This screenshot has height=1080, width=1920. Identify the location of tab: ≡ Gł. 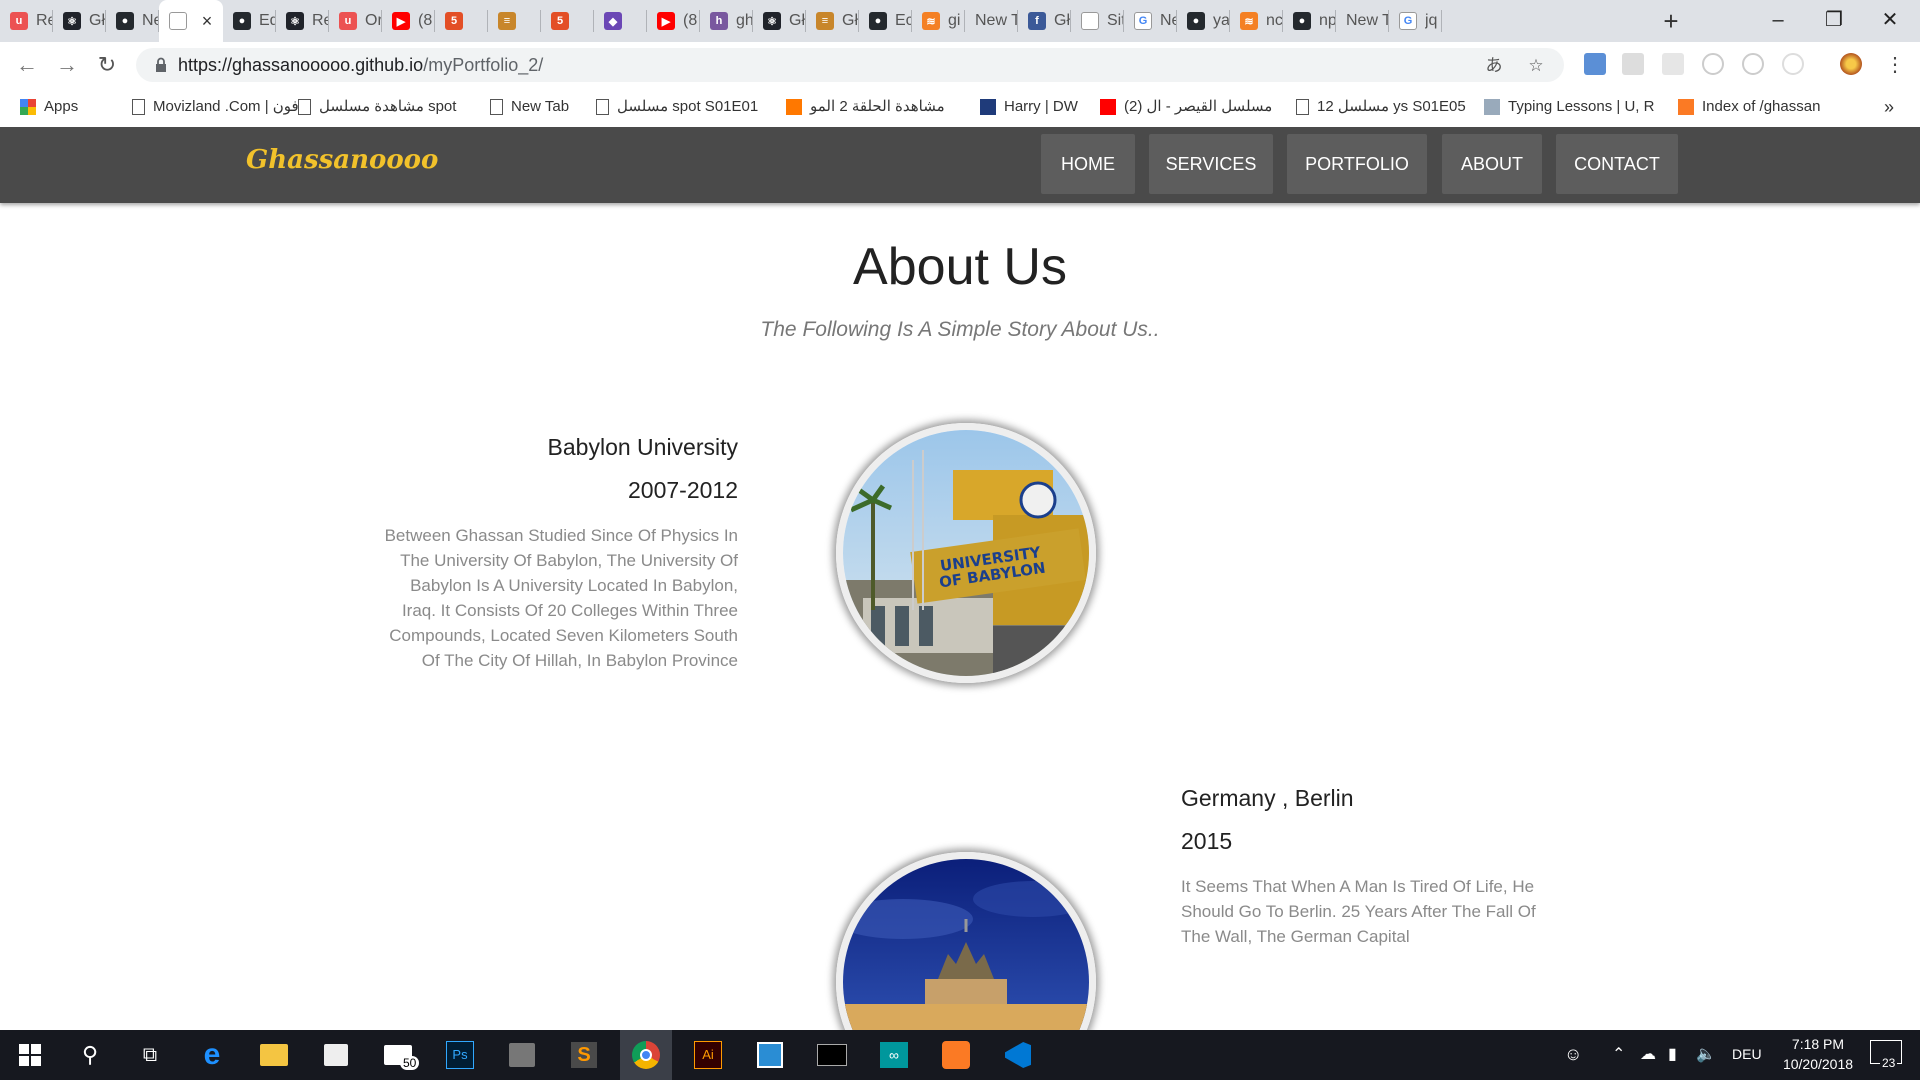
(832, 21).